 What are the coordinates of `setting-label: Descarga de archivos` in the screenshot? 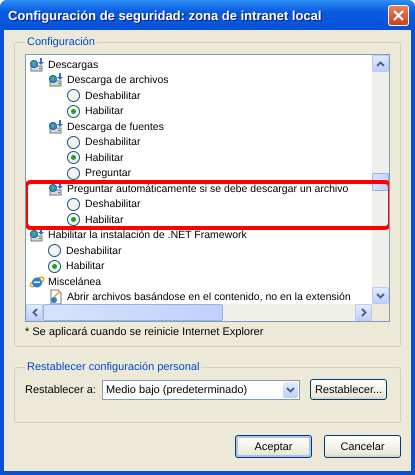 It's located at (118, 80).